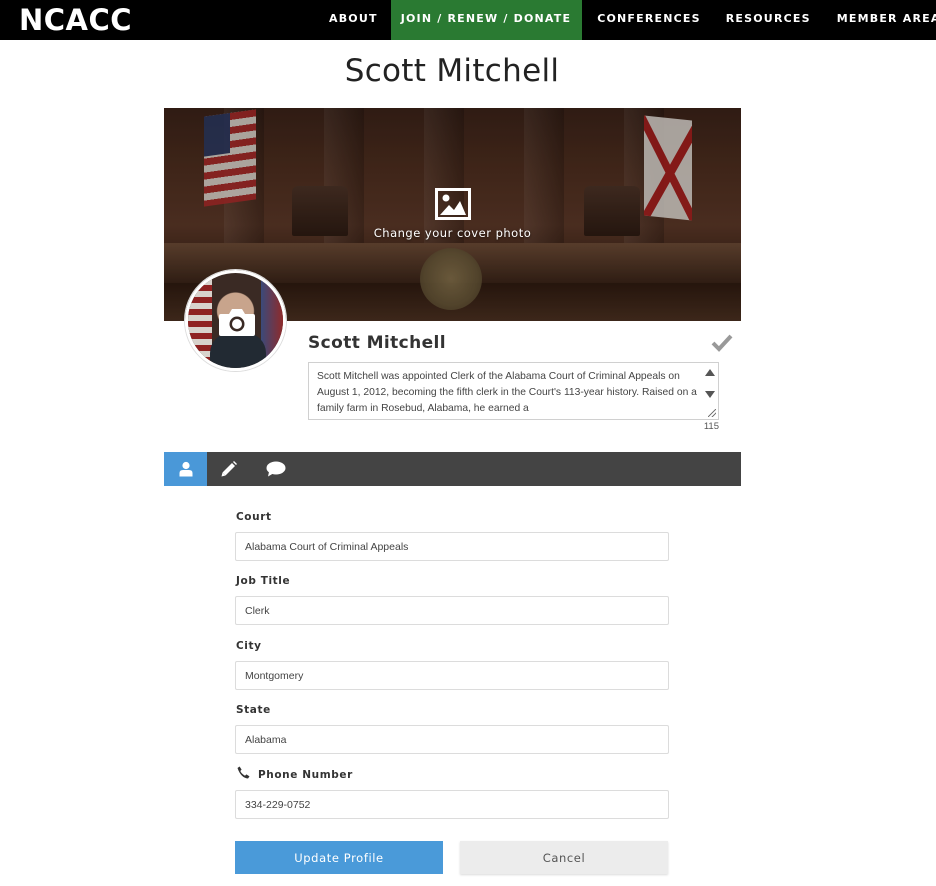  I want to click on nav-member-area: MEMBER AREA, so click(880, 20).